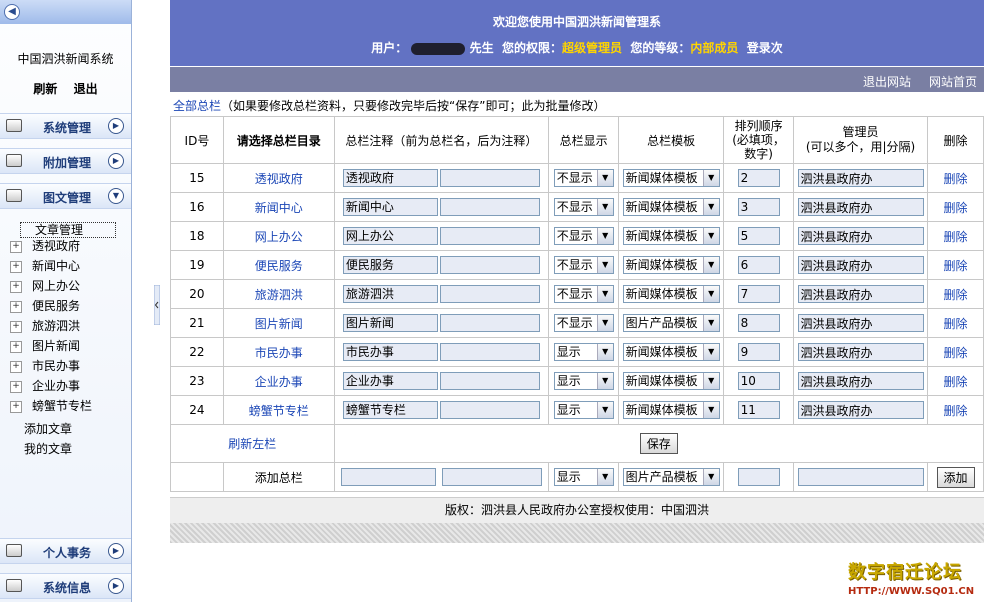 The image size is (985, 602). Describe the element at coordinates (278, 178) in the screenshot. I see `row-category-link: 透视政府` at that location.